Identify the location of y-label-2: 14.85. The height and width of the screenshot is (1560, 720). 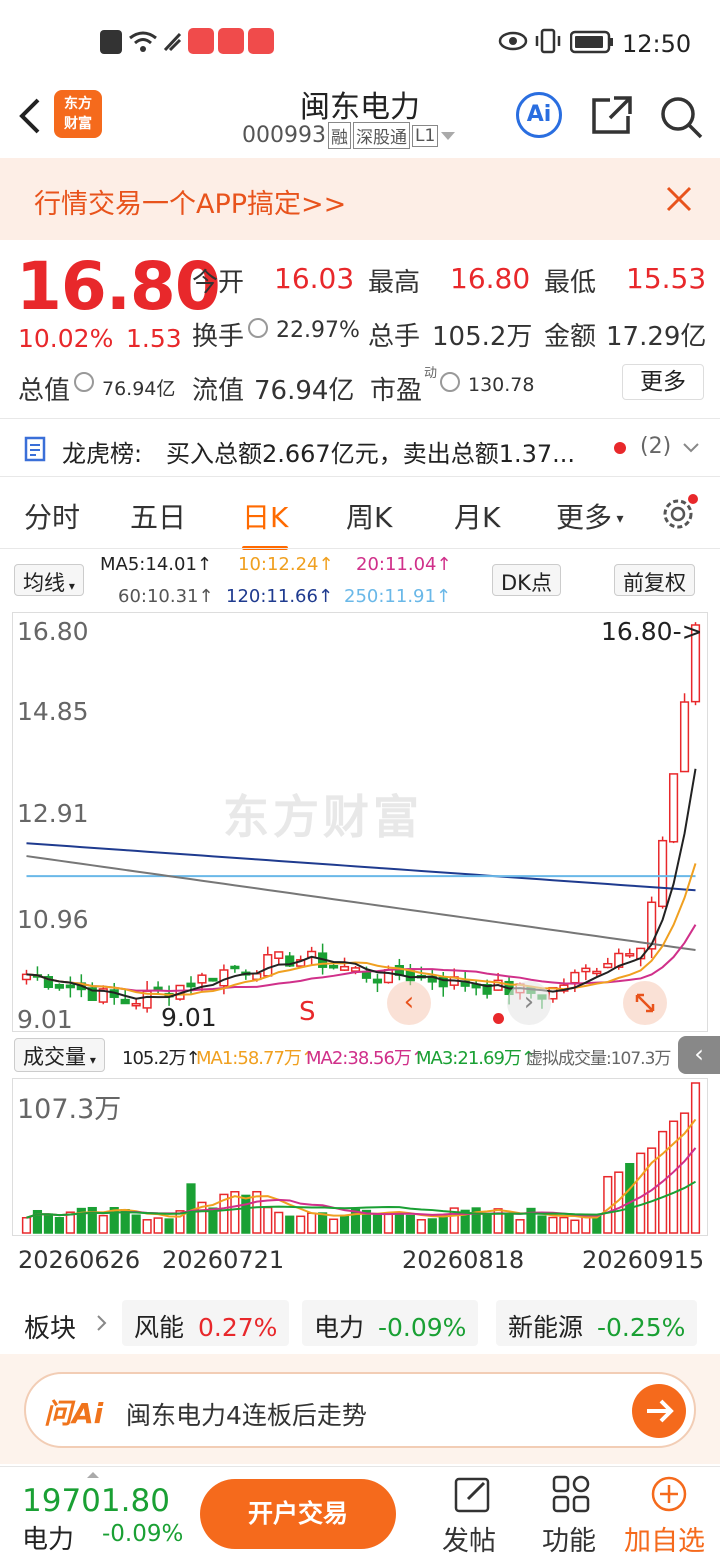
(53, 711).